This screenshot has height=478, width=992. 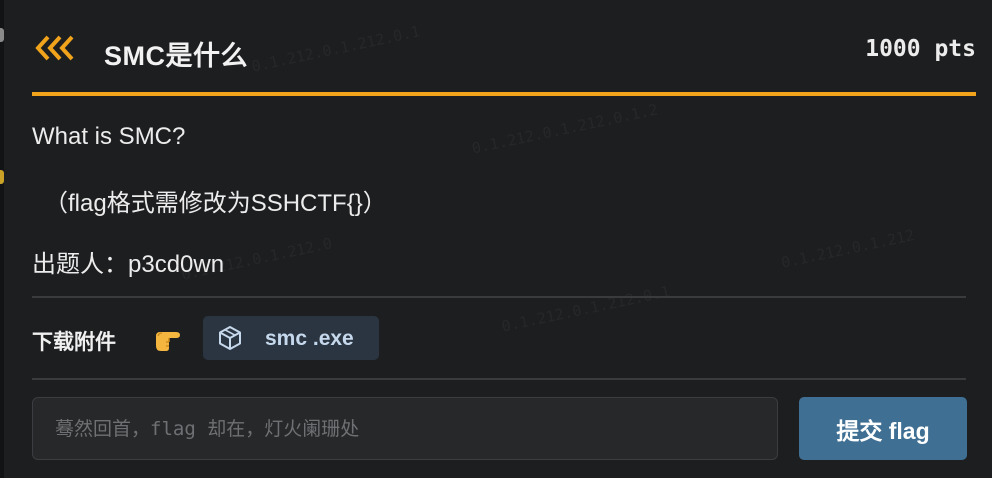 I want to click on flag-input, so click(x=405, y=428).